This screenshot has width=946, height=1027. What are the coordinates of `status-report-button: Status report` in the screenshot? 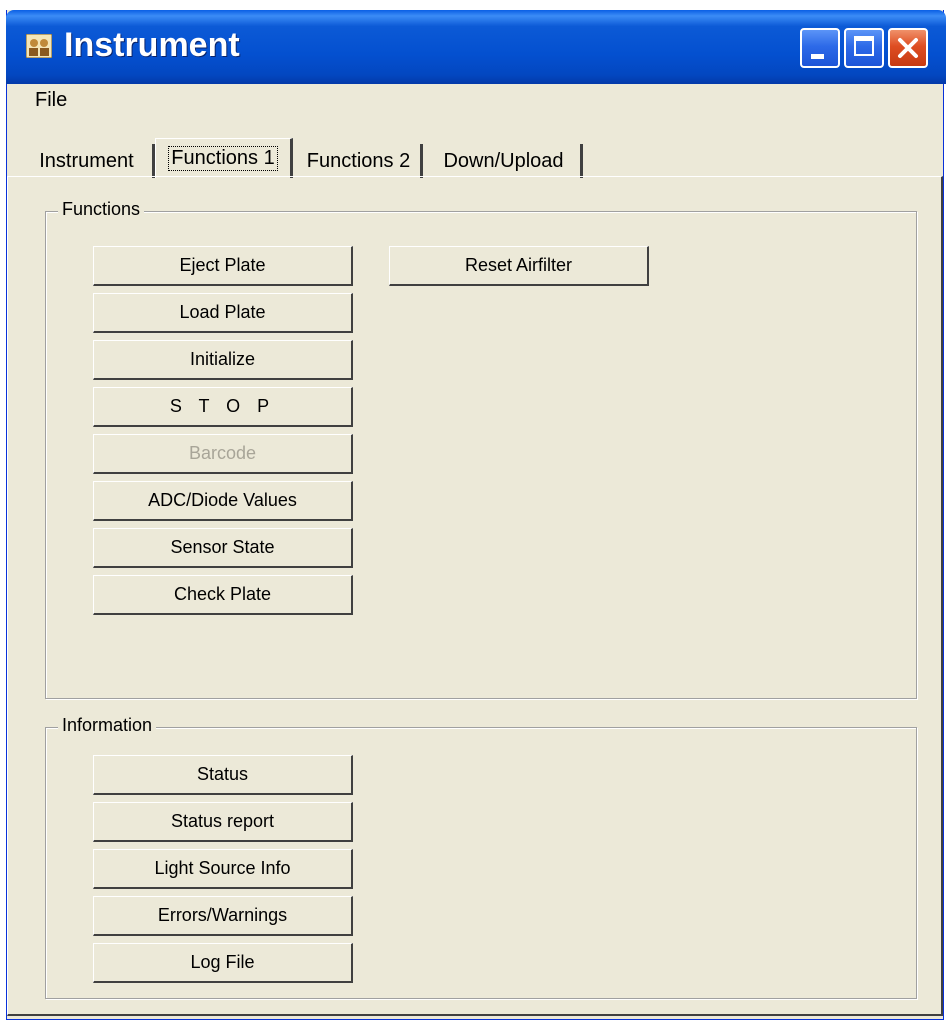 It's located at (223, 822).